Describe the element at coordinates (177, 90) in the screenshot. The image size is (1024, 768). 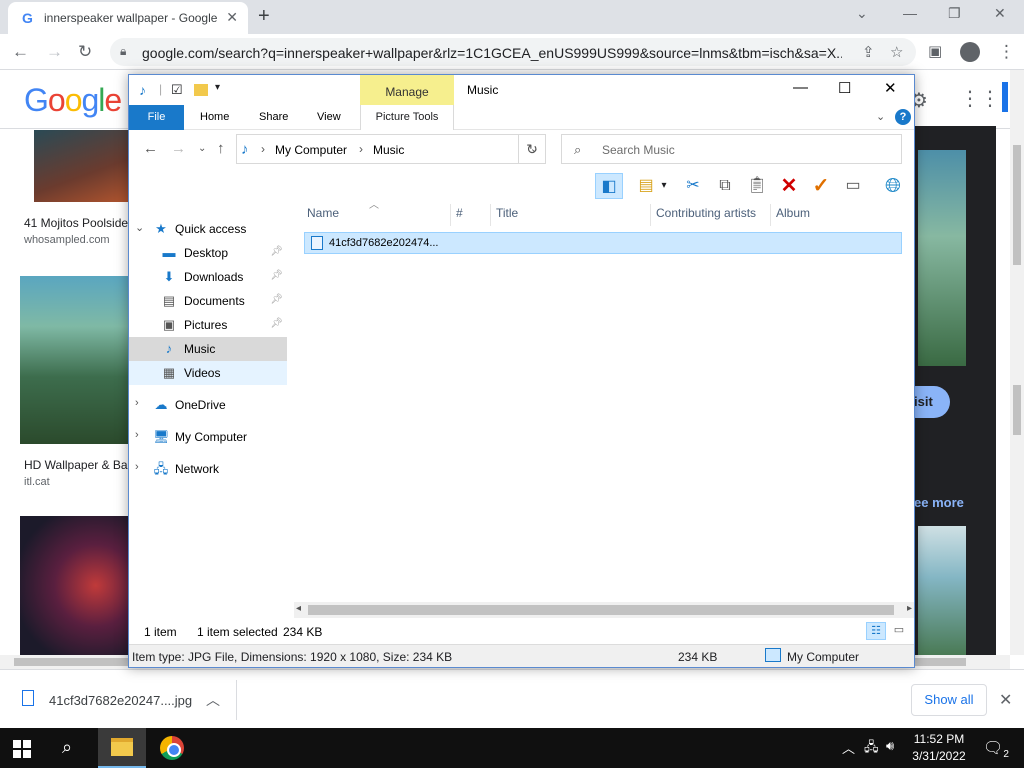
I see `properties-icon: ☑` at that location.